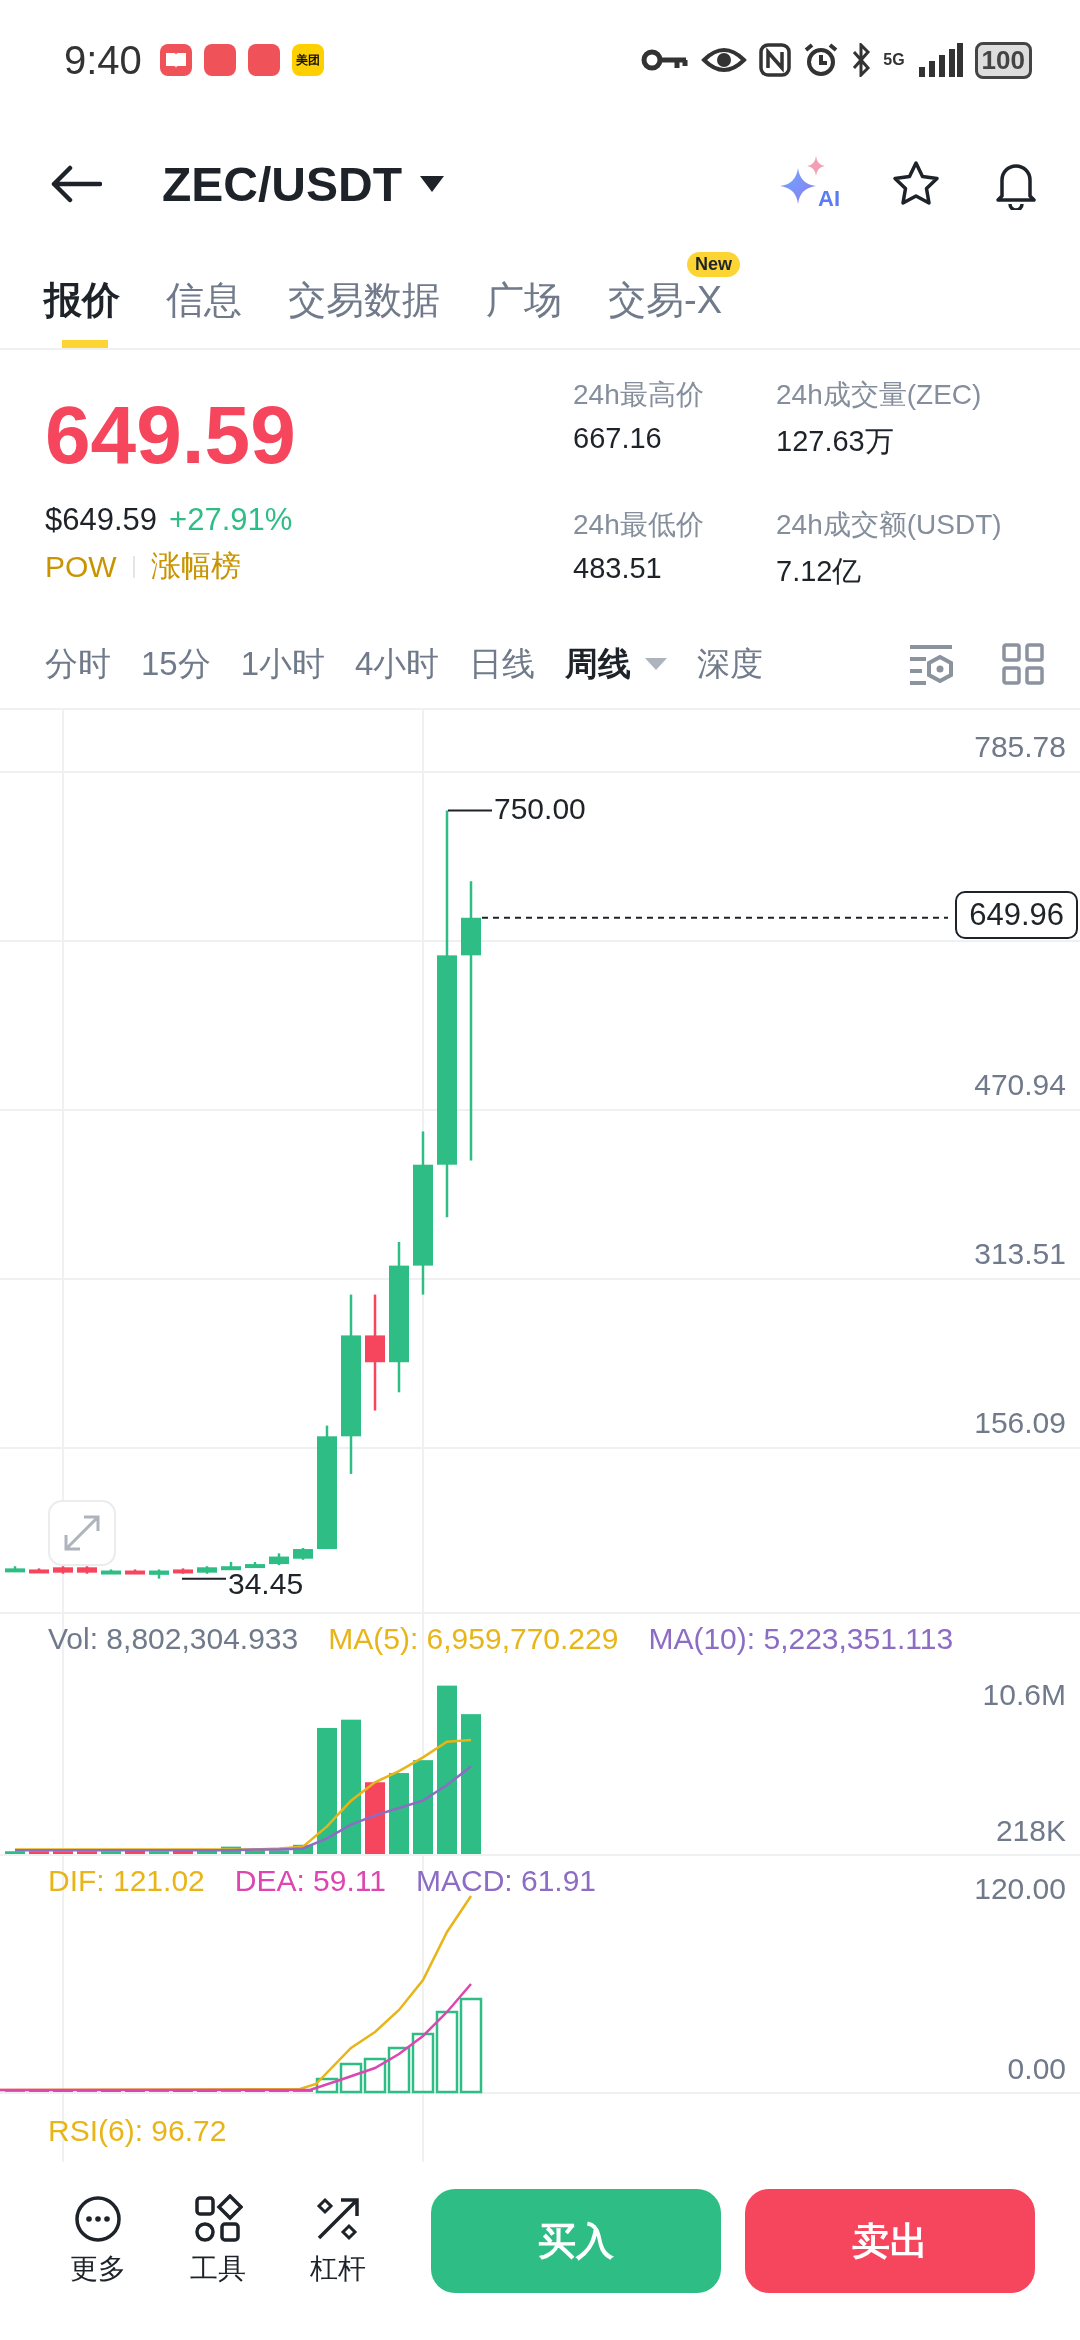 This screenshot has height=2340, width=1080. I want to click on legend-text: DIF: 121.02, so click(126, 1881).